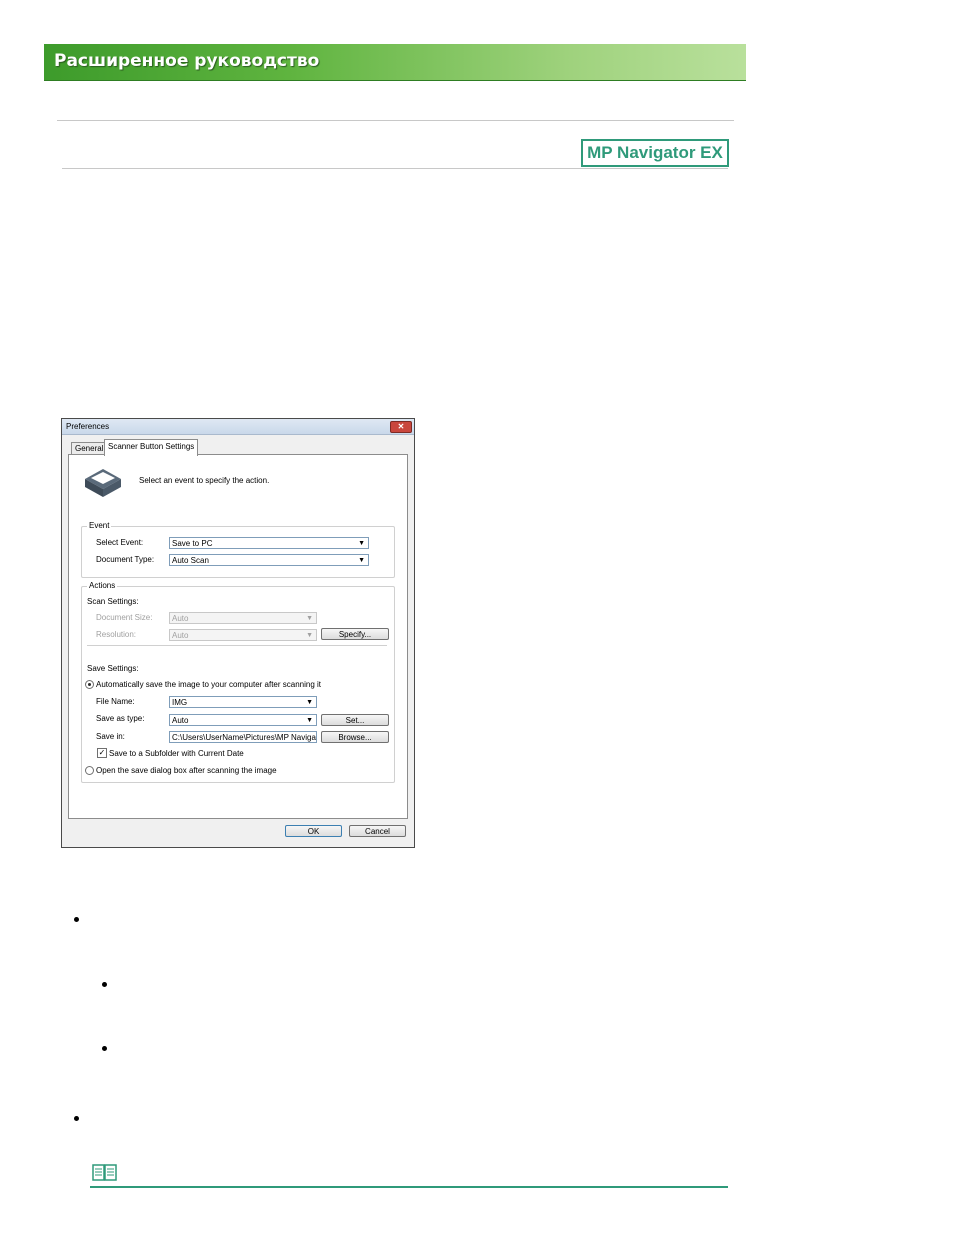 The image size is (954, 1235). What do you see at coordinates (116, 634) in the screenshot?
I see `resolution-label: Resolution:` at bounding box center [116, 634].